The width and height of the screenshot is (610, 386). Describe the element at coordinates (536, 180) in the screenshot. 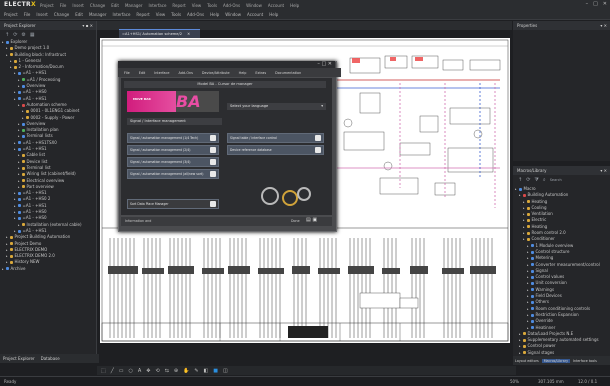

I see `macros-filter-icon: ⧩` at that location.